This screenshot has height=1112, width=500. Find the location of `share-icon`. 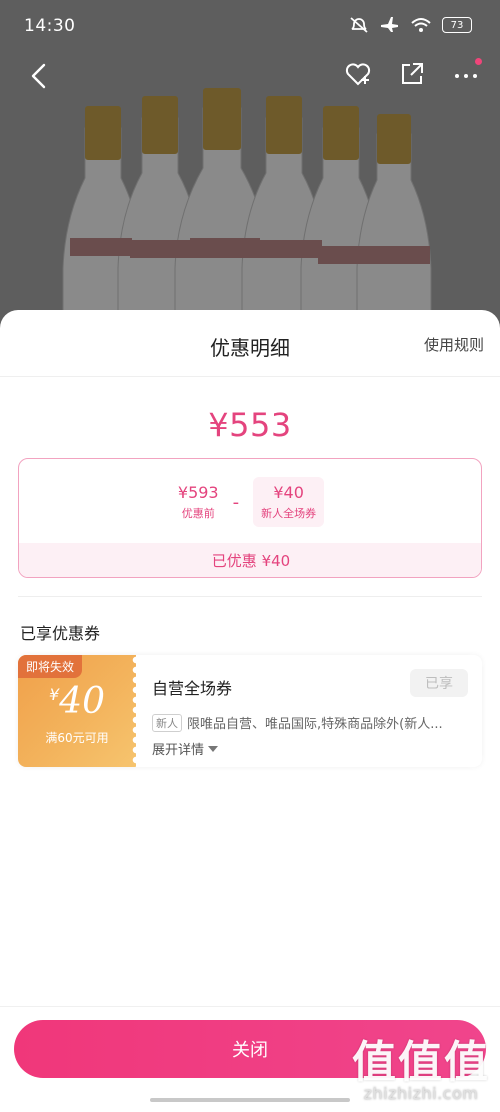

share-icon is located at coordinates (412, 74).